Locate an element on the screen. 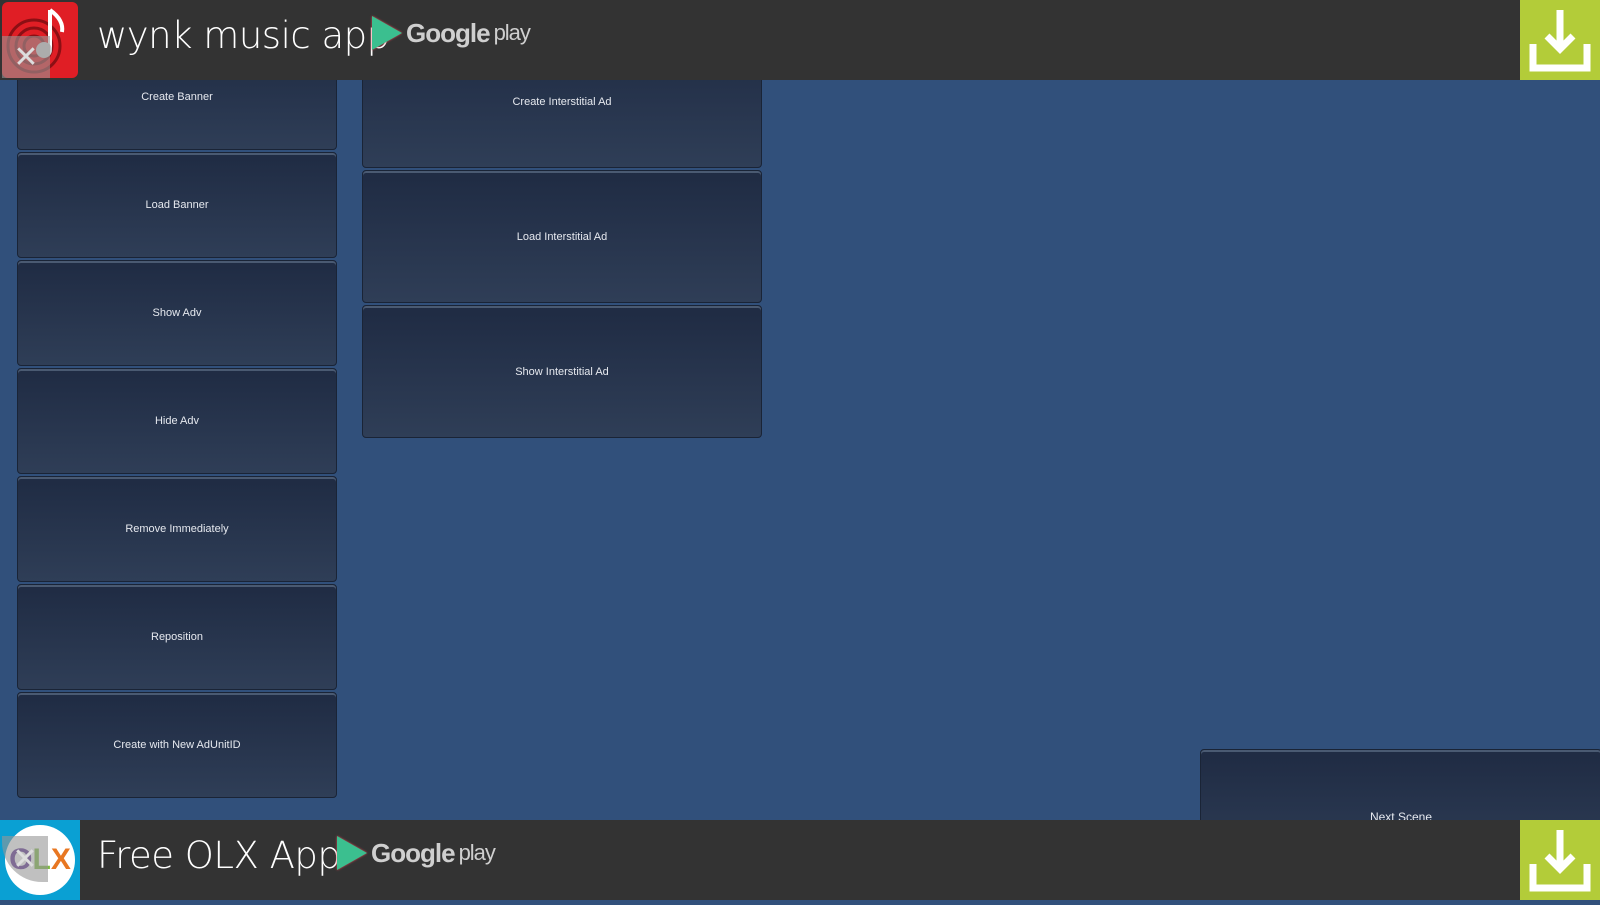  close-ad-icon: ✕ is located at coordinates (26, 57).